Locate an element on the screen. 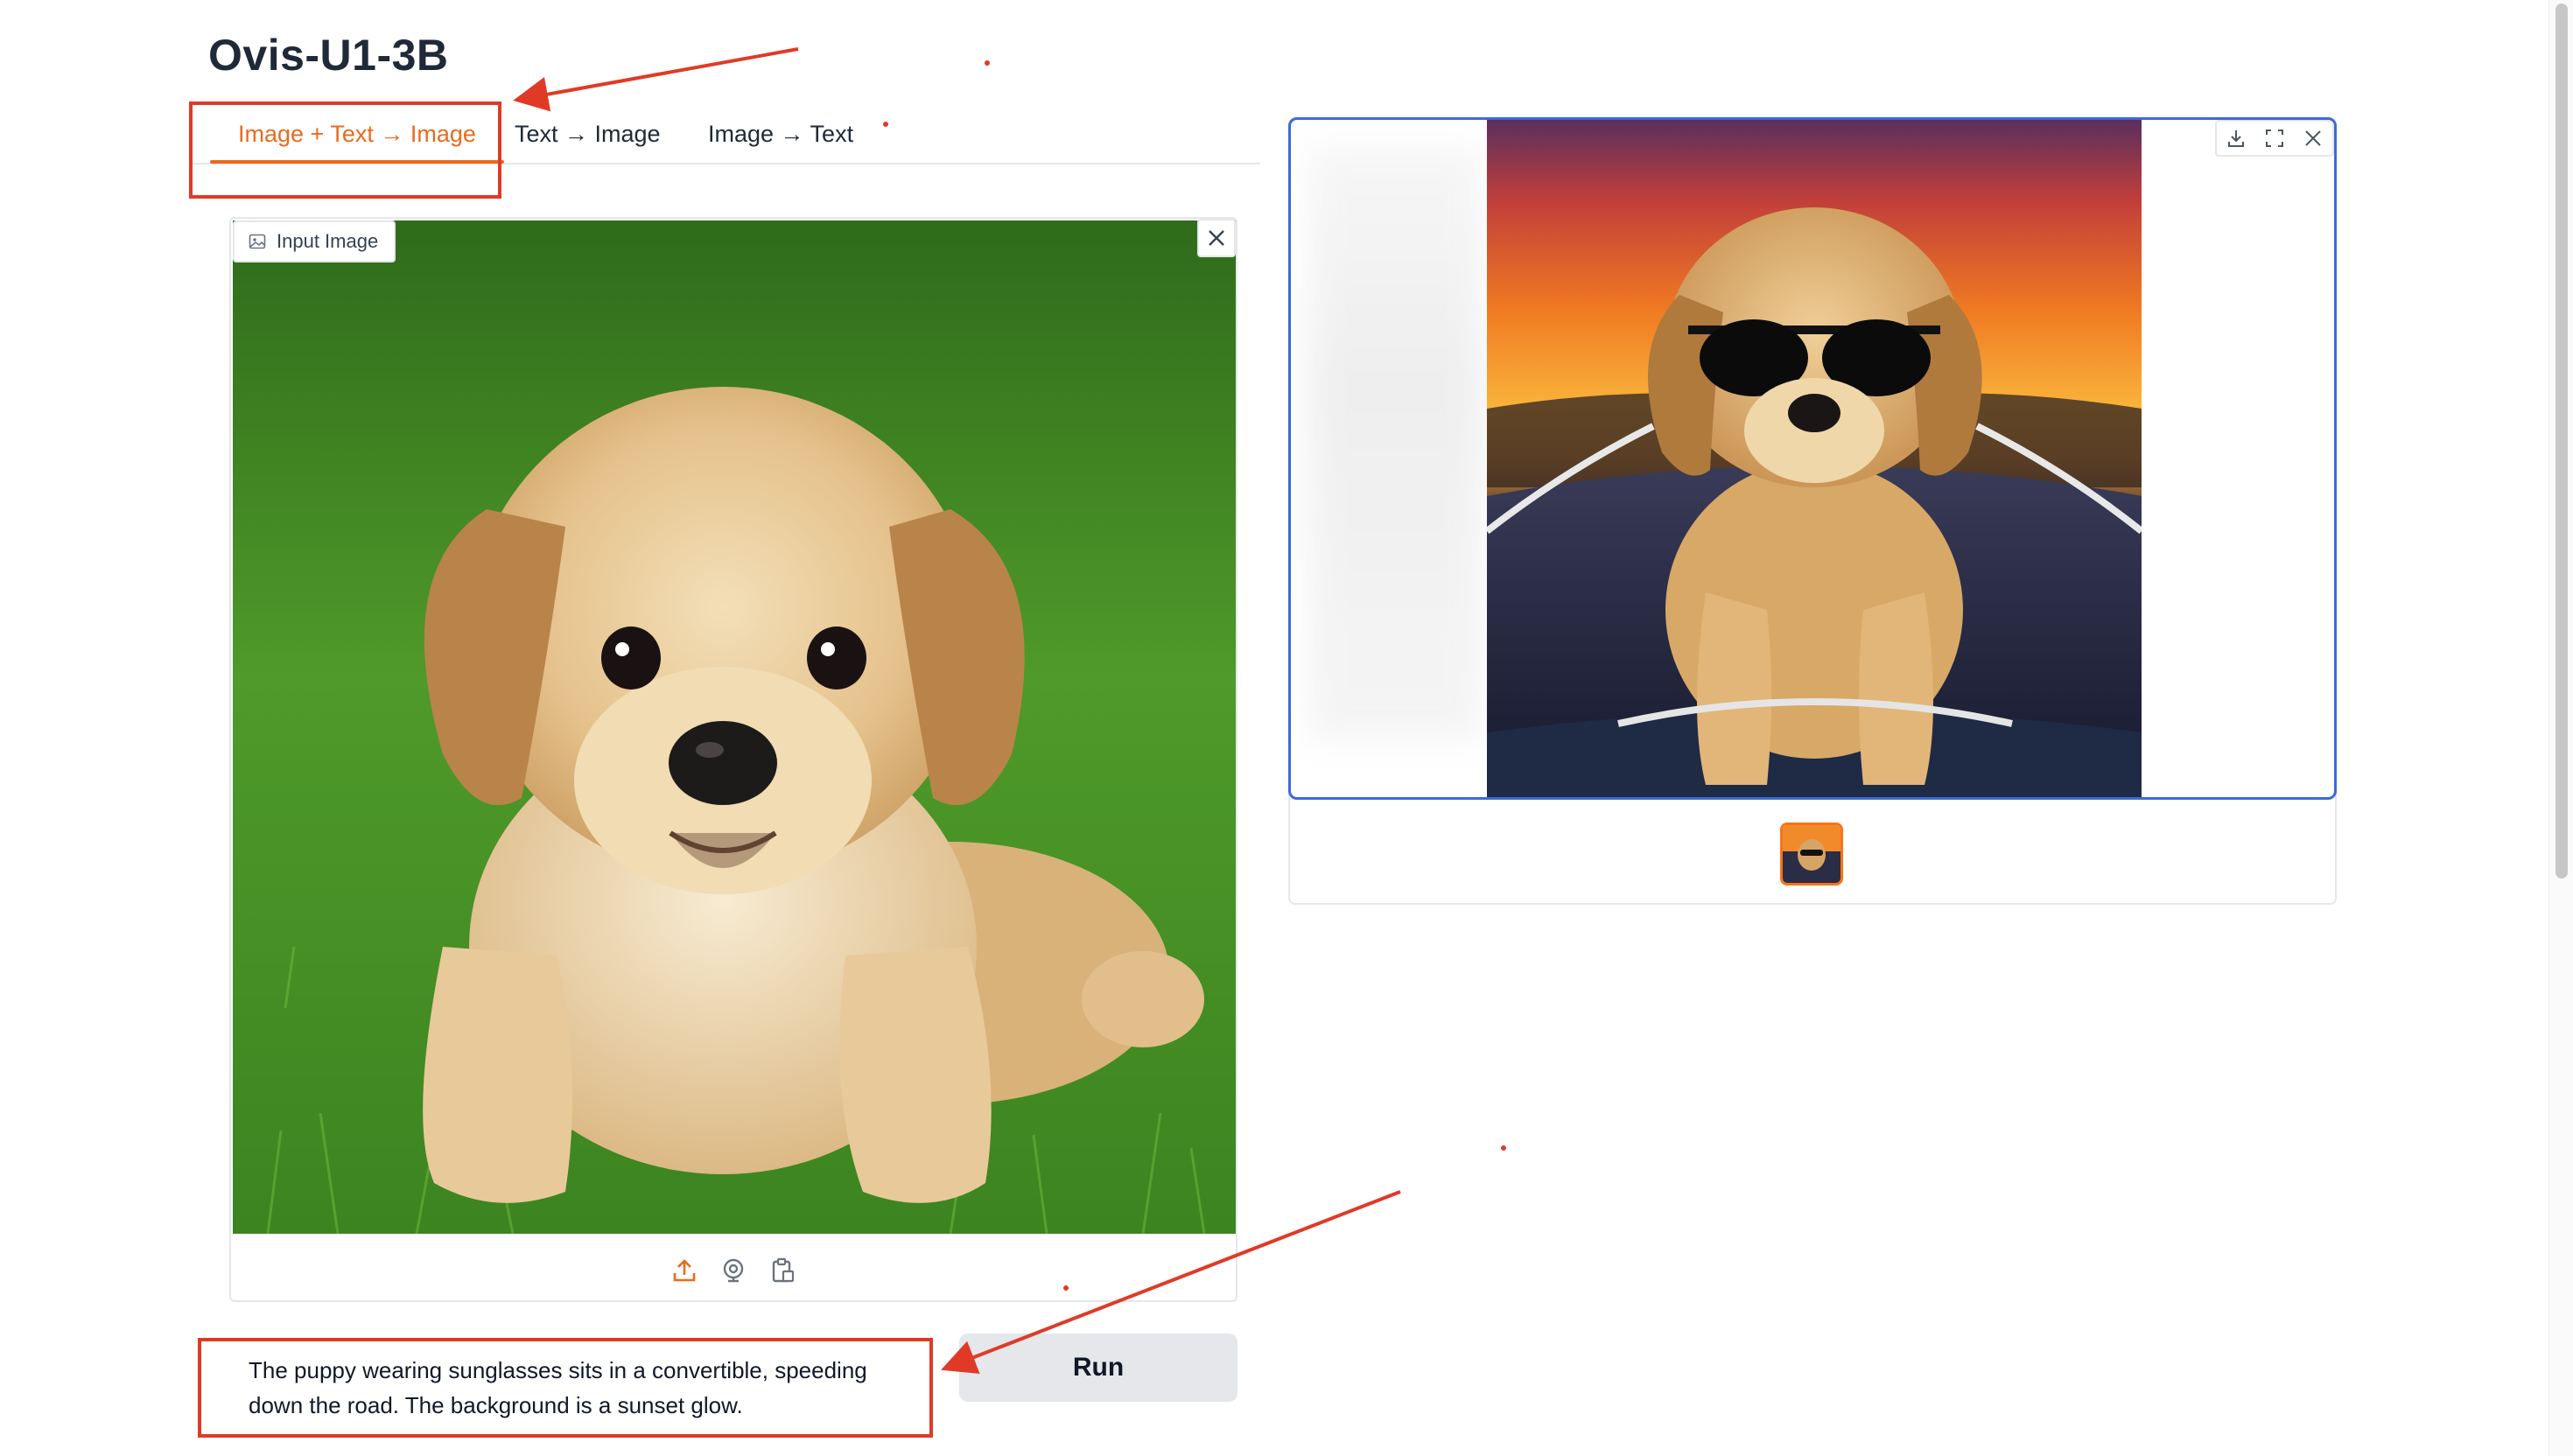  scrollbar-thumb is located at coordinates (2561, 441).